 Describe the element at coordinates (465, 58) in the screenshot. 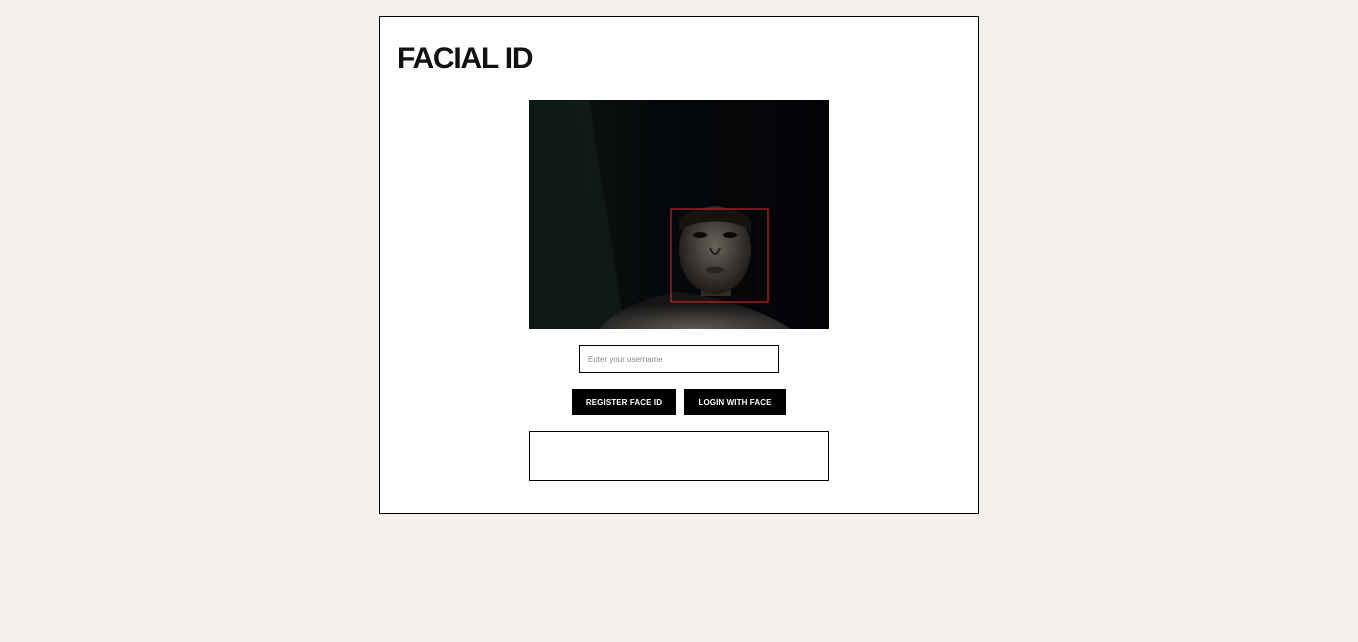

I see `page-title: FACIAL ID` at that location.